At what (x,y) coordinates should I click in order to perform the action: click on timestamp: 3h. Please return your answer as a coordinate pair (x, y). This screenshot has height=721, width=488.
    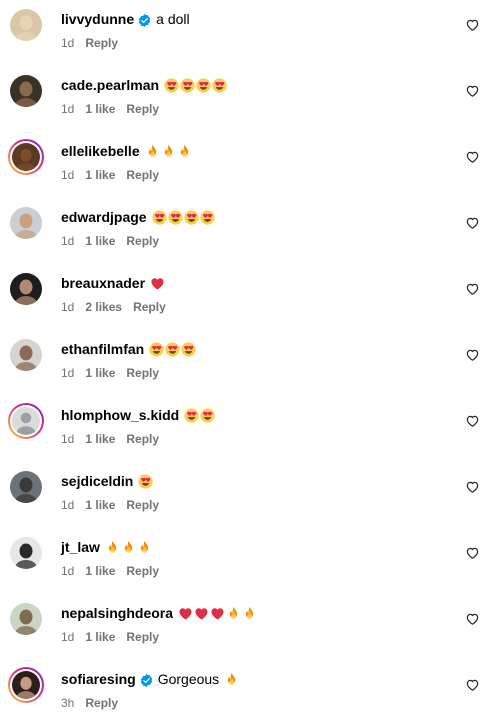
    Looking at the image, I should click on (67, 703).